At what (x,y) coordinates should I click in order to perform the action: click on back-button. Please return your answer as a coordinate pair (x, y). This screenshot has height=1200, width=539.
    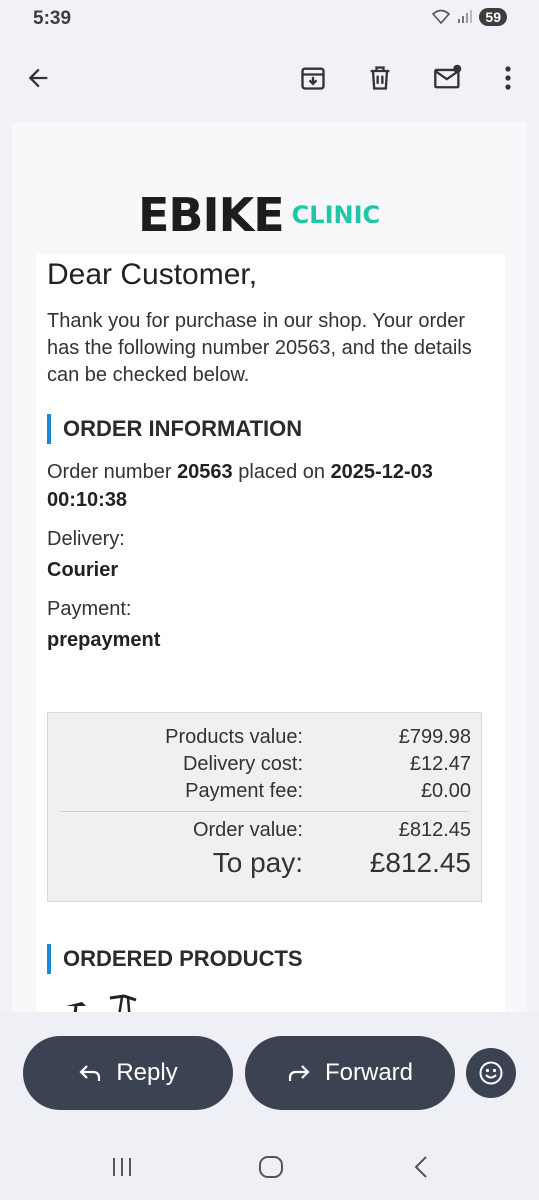
    Looking at the image, I should click on (38, 78).